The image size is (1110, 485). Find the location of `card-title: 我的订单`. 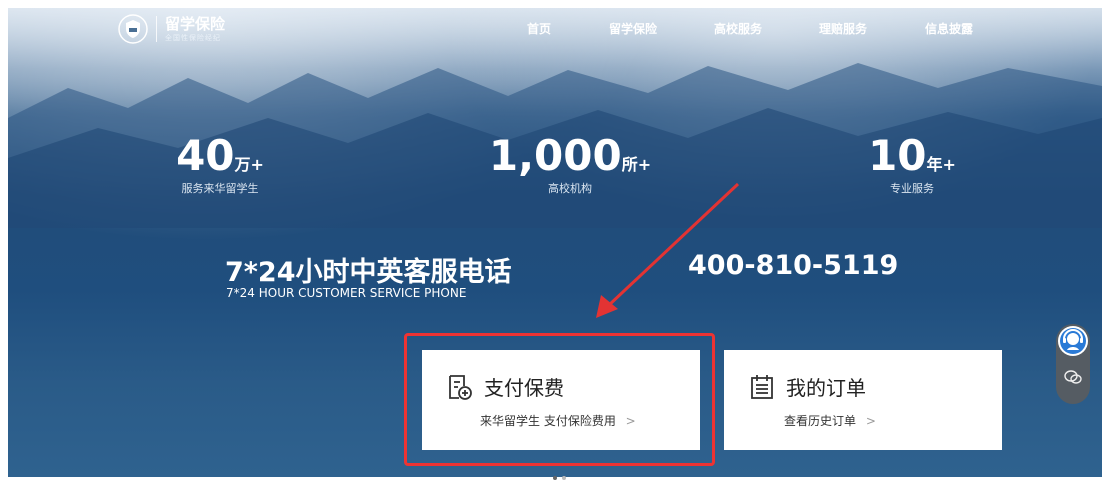

card-title: 我的订单 is located at coordinates (807, 386).